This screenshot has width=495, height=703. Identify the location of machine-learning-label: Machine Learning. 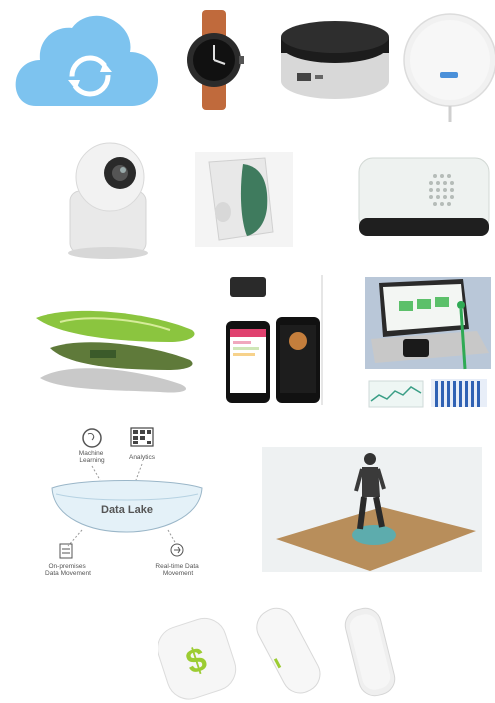
(92, 457).